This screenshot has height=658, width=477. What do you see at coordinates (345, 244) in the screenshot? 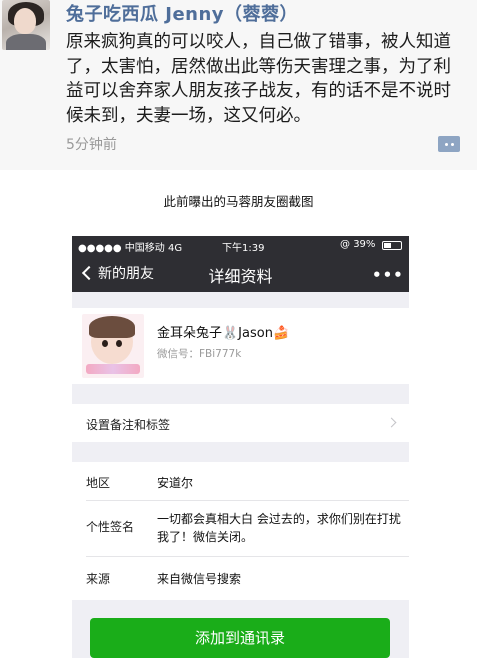
I see `orientation-lock-icon: @` at bounding box center [345, 244].